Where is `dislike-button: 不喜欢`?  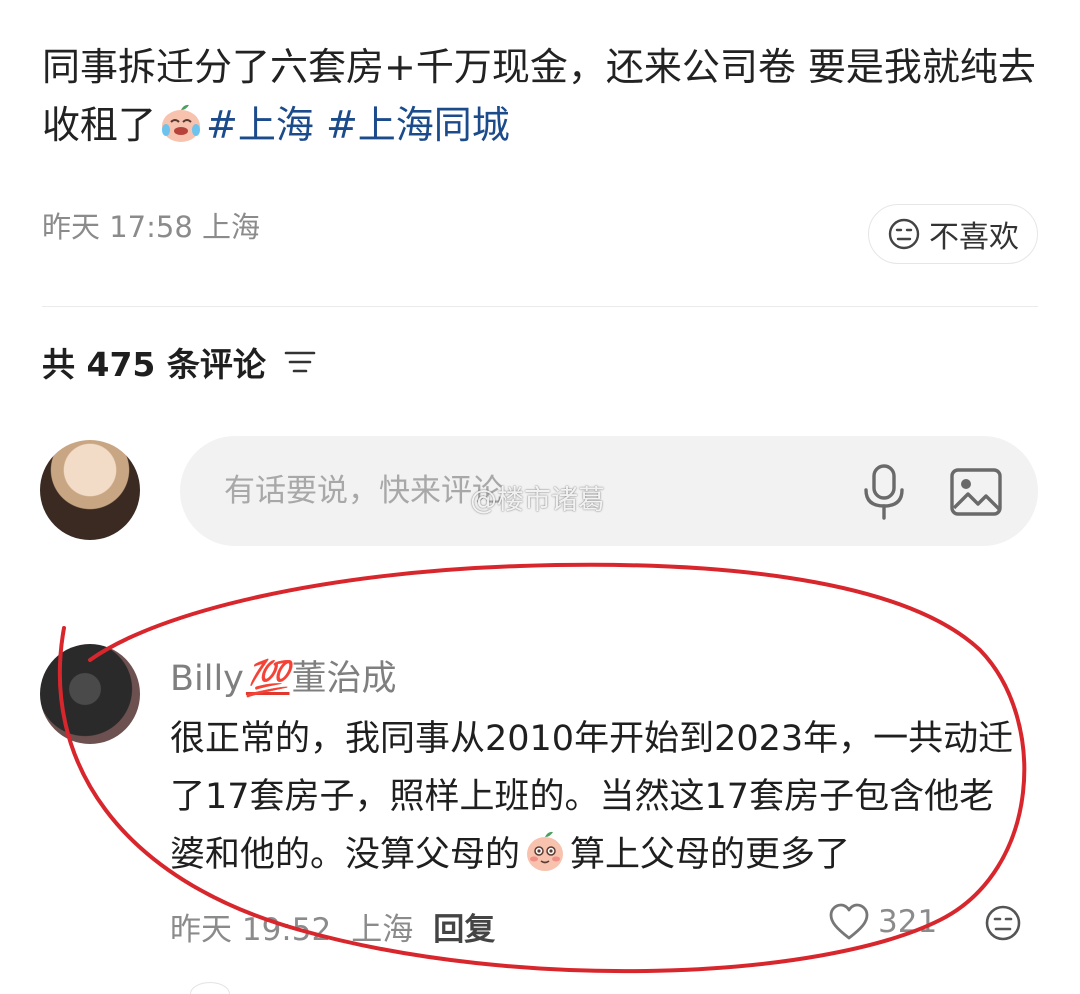
dislike-button: 不喜欢 is located at coordinates (953, 234).